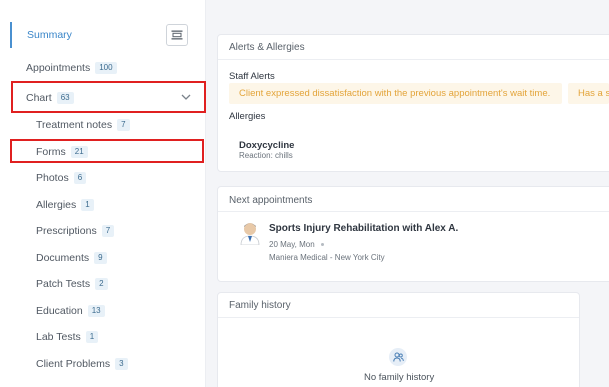 This screenshot has height=387, width=609. Describe the element at coordinates (250, 234) in the screenshot. I see `doctor-avatar-icon` at that location.